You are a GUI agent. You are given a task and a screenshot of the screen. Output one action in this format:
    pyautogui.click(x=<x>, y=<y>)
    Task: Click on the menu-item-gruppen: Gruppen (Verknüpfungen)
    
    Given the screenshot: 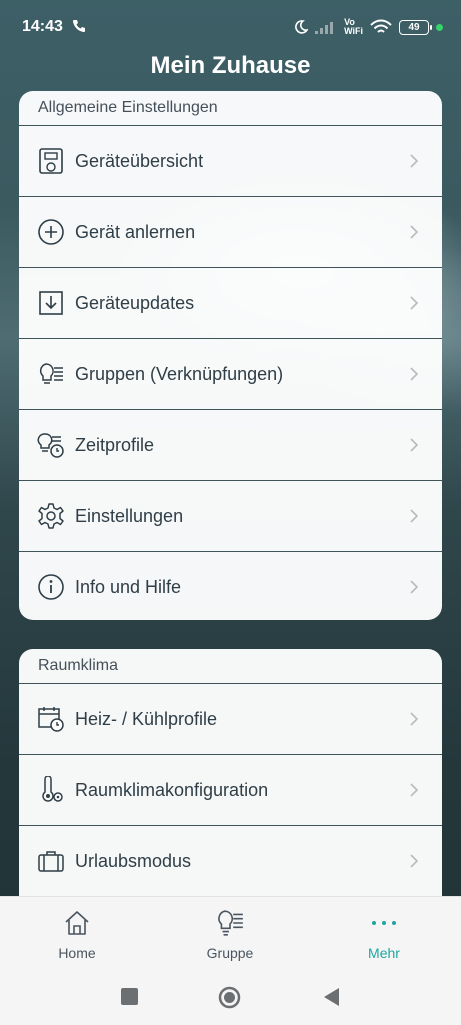 What is the action you would take?
    pyautogui.click(x=230, y=373)
    